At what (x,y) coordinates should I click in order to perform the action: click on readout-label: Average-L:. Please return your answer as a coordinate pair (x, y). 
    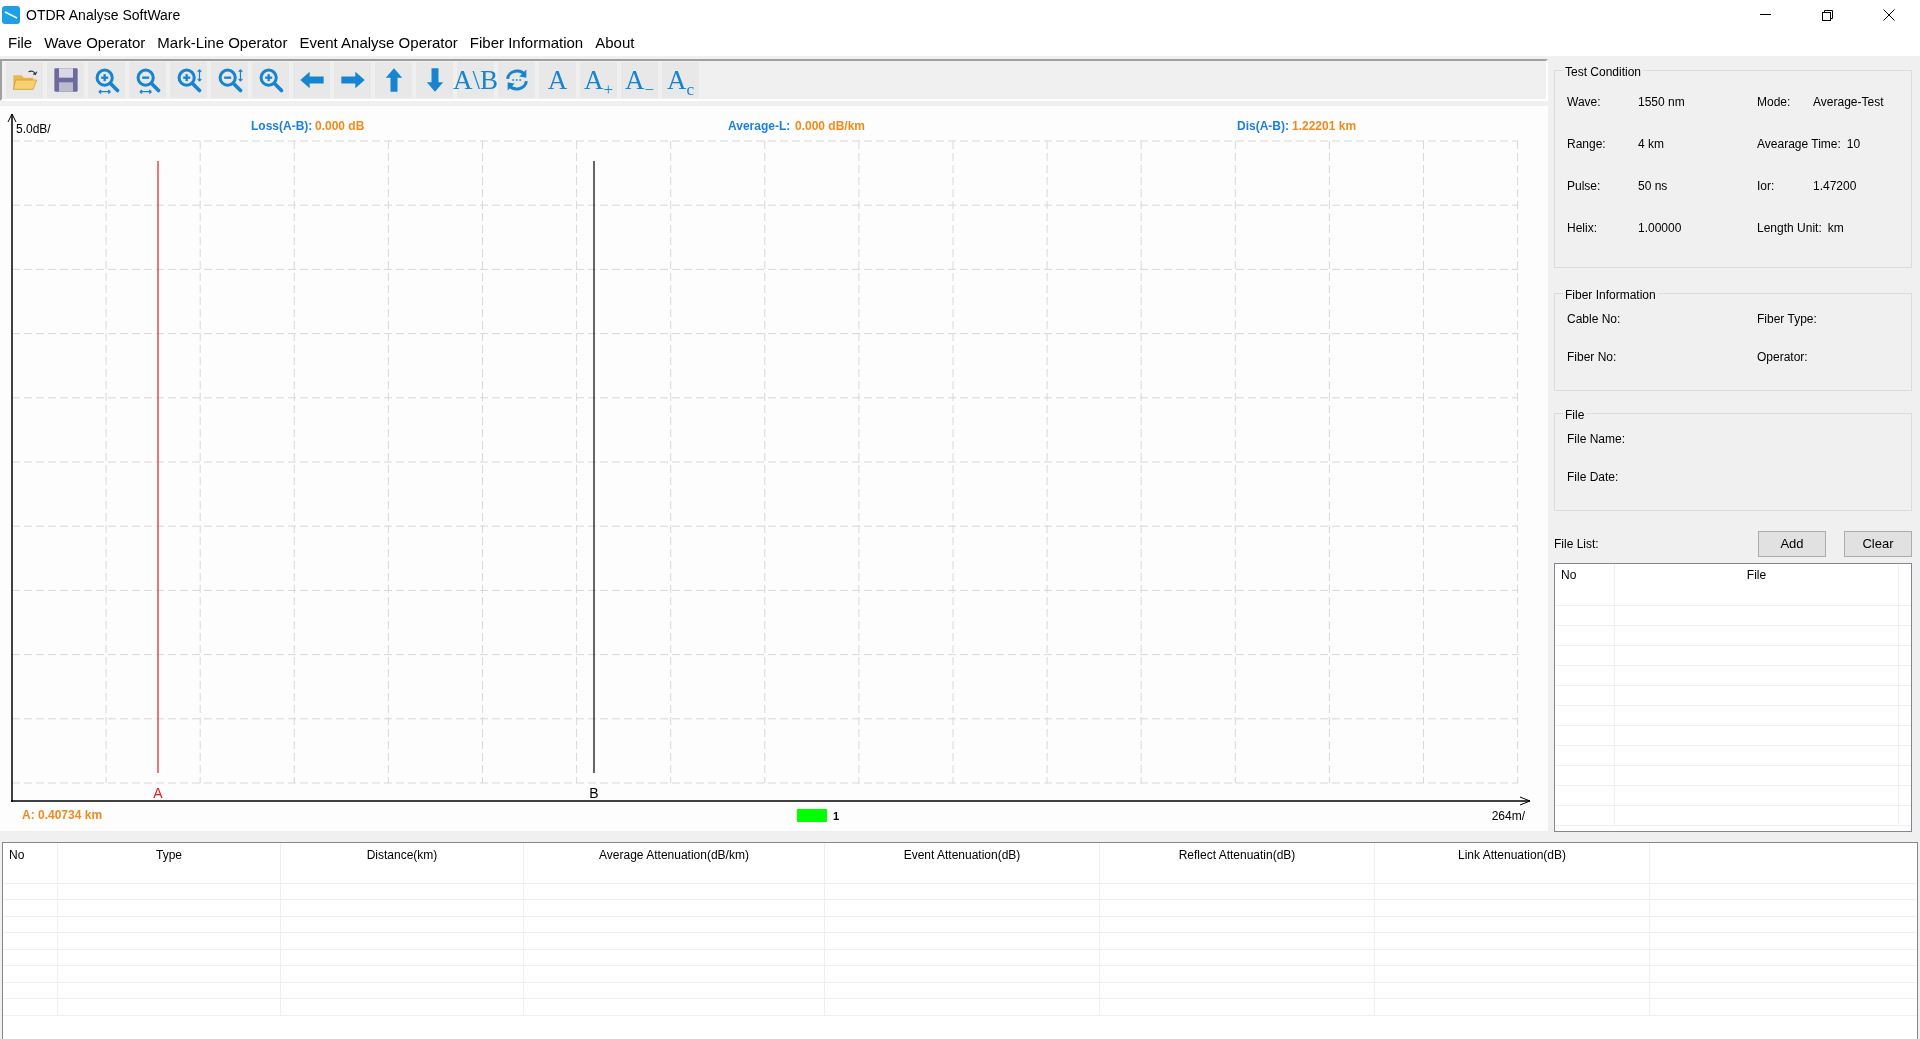
    Looking at the image, I should click on (759, 126).